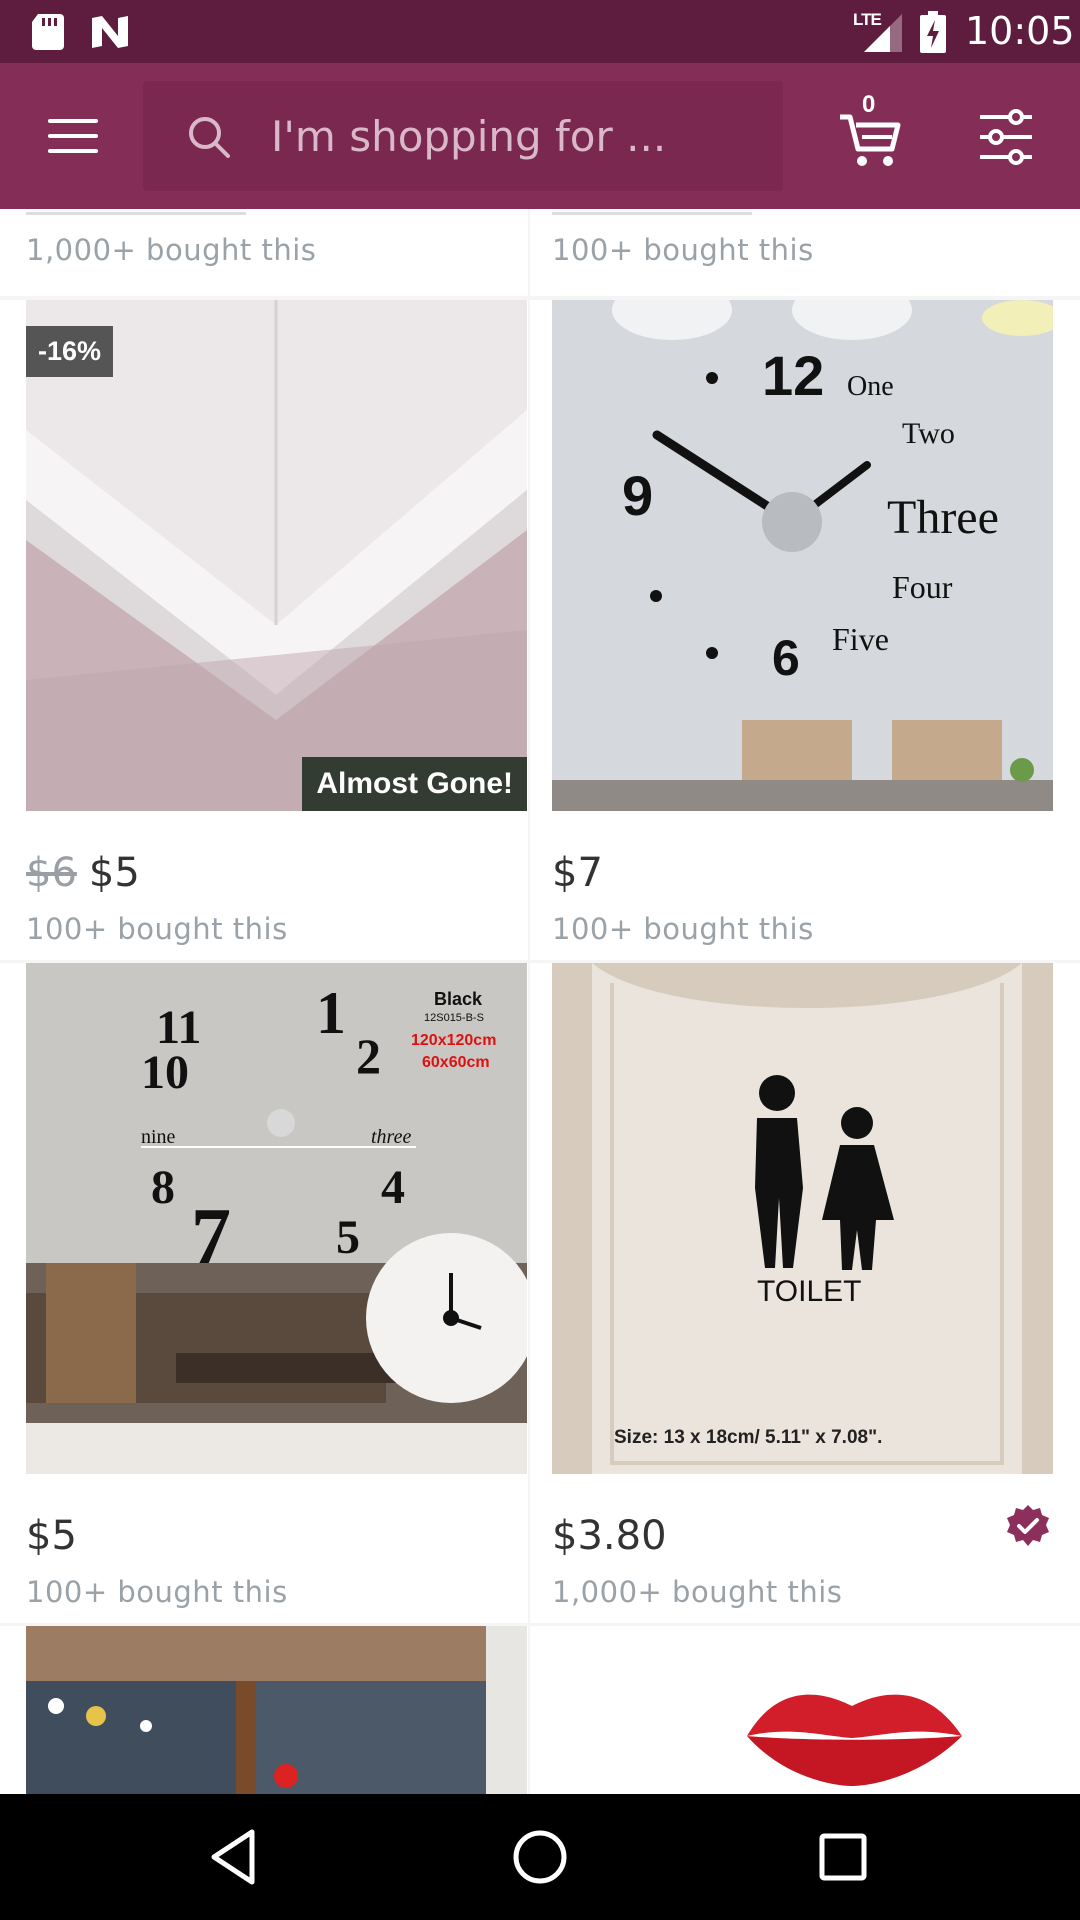  I want to click on signal-icon, so click(883, 33).